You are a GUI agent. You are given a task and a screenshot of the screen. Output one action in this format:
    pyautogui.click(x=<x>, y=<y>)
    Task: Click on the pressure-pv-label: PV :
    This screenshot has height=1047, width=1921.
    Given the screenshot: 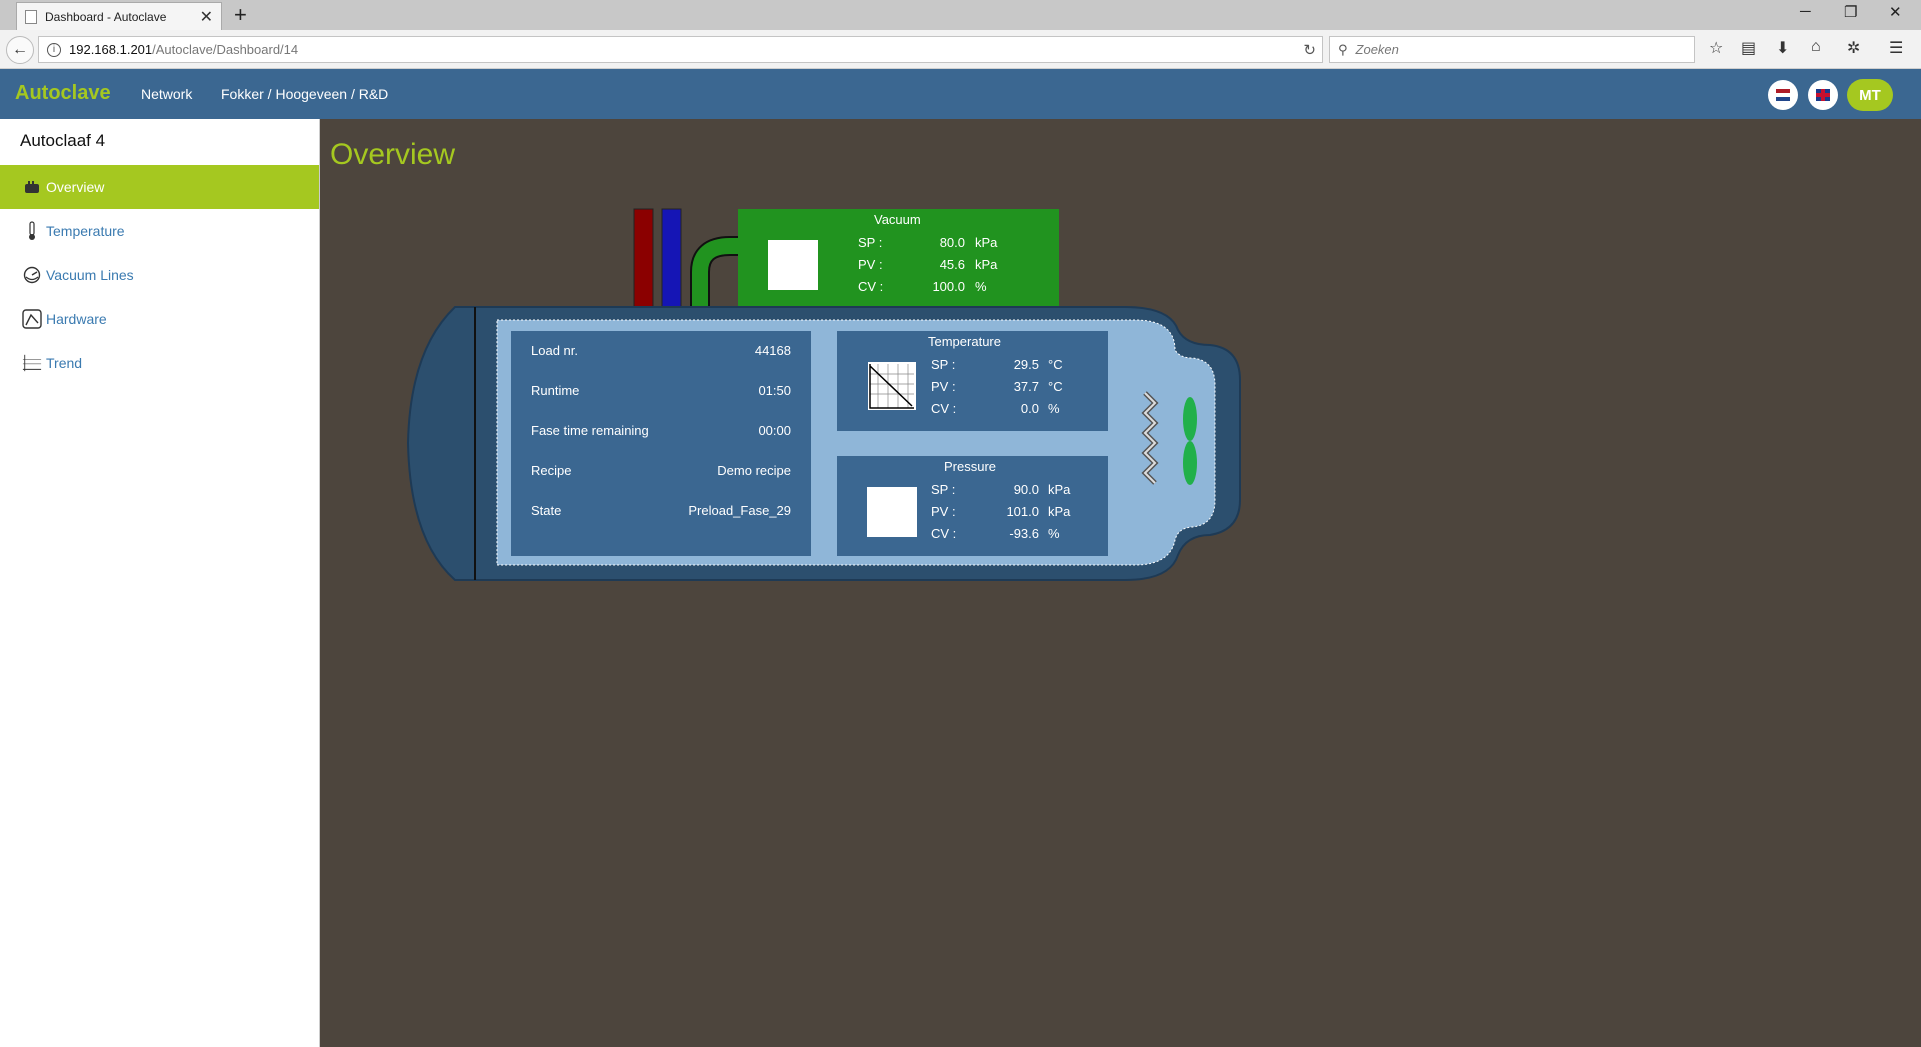 What is the action you would take?
    pyautogui.click(x=943, y=511)
    